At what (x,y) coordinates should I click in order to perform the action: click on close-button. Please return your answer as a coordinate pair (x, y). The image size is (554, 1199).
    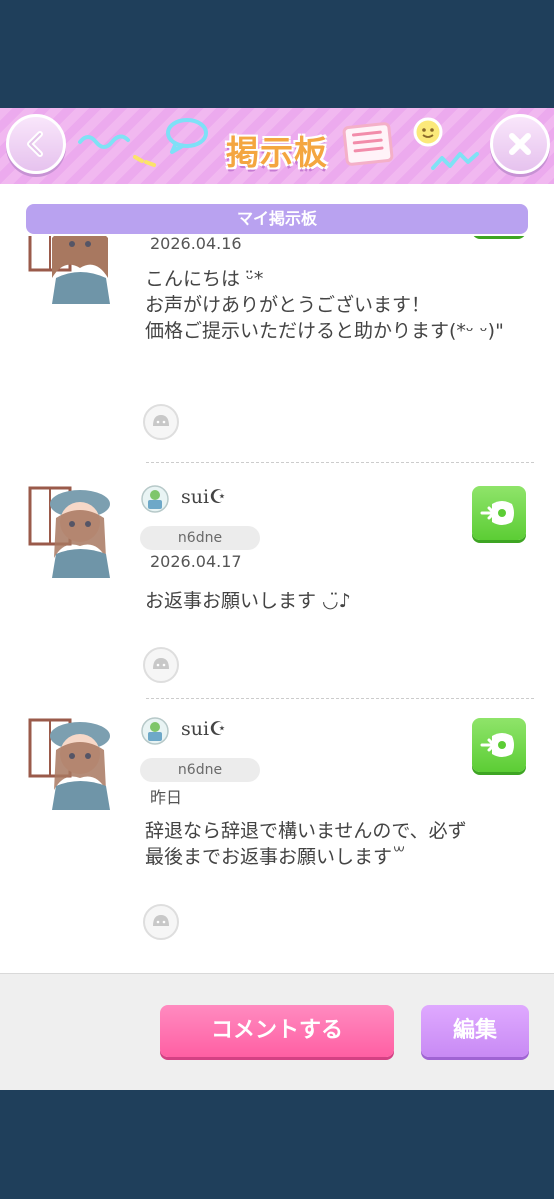
    Looking at the image, I should click on (520, 144).